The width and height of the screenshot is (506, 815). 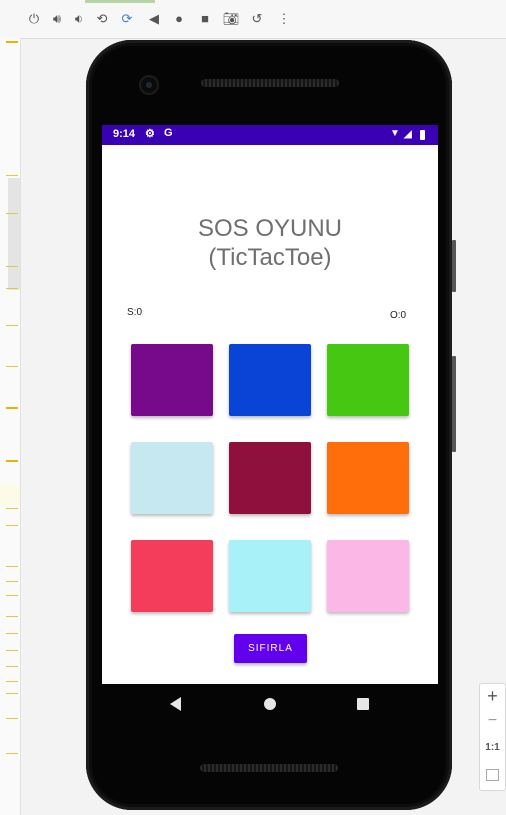 What do you see at coordinates (135, 312) in the screenshot?
I see `score-s: S:0` at bounding box center [135, 312].